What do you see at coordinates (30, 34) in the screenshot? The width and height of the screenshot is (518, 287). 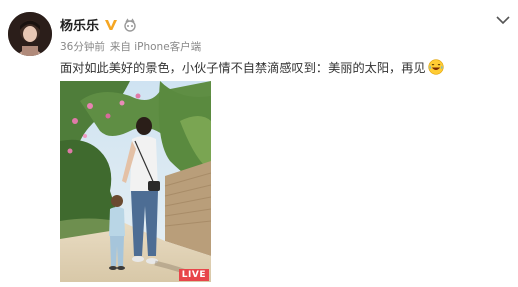 I see `author-avatar` at bounding box center [30, 34].